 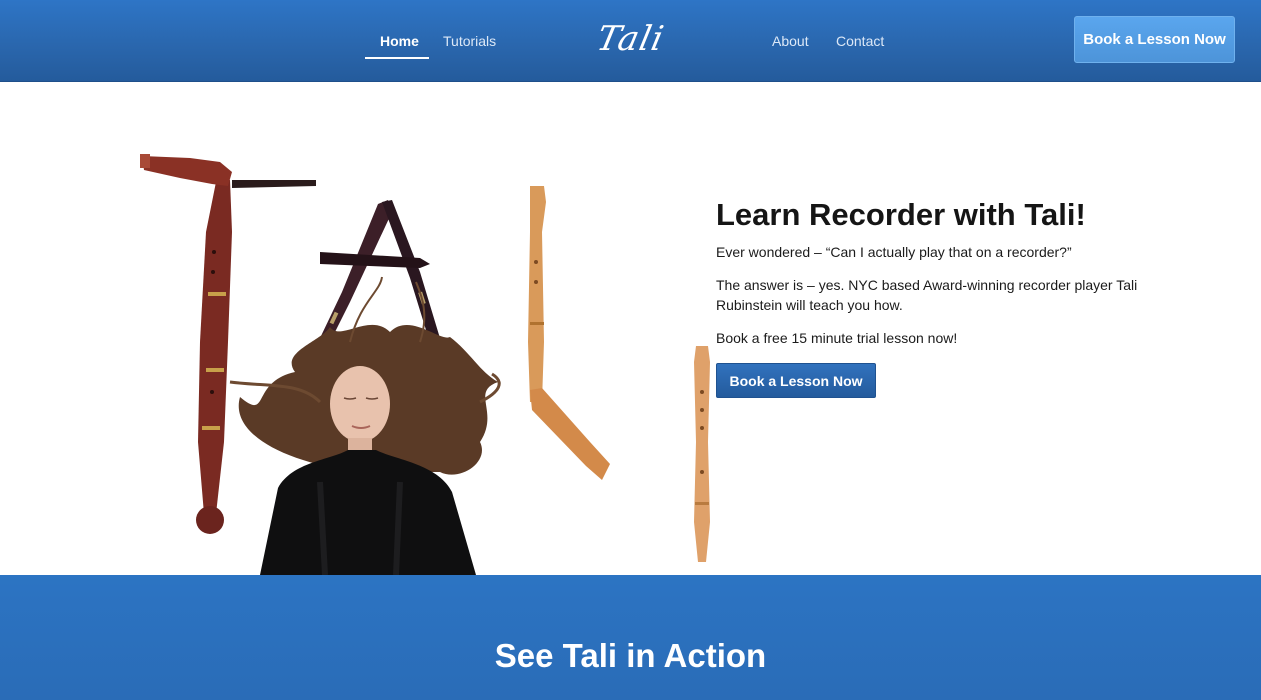 I want to click on nav-contact: Contact, so click(x=860, y=41).